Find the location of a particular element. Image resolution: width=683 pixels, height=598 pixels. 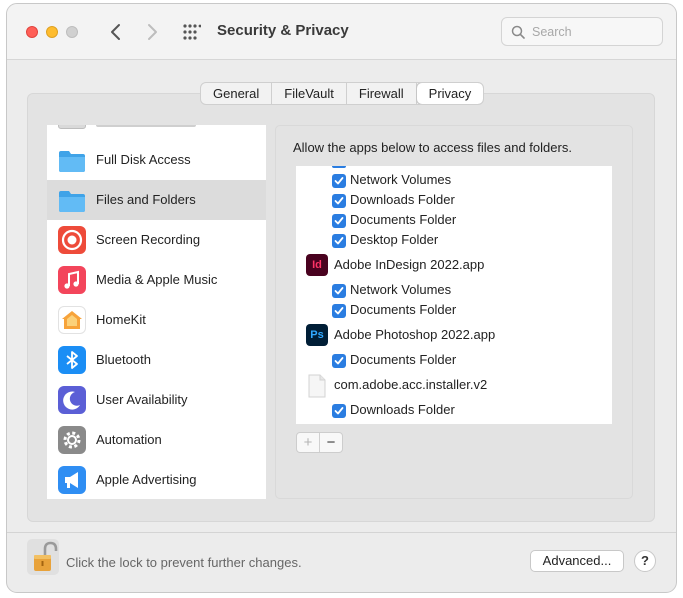

remove-button: − is located at coordinates (331, 442).